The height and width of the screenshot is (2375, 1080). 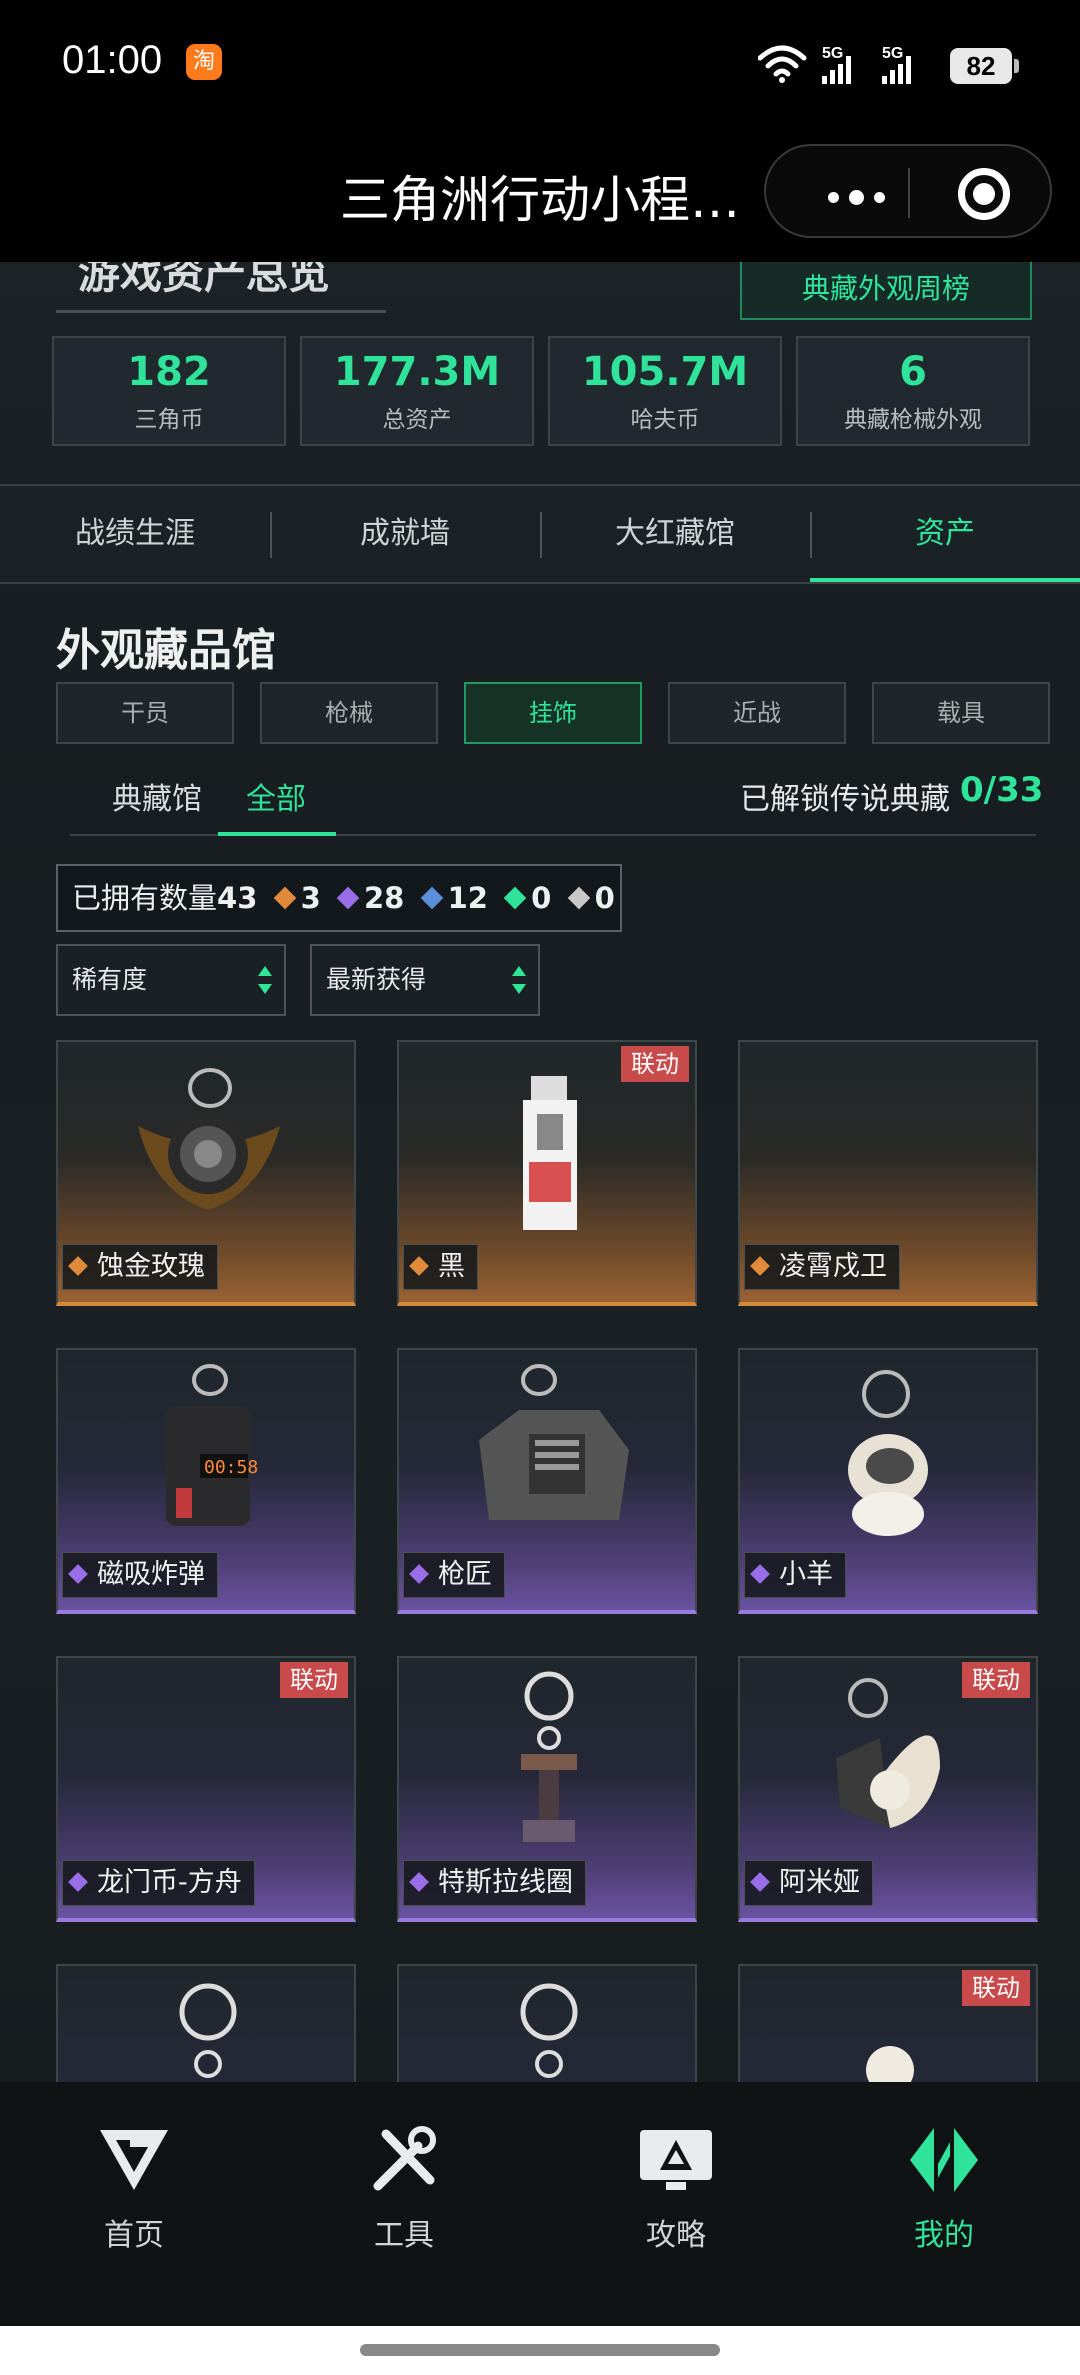 I want to click on stat-label: 哈夫币, so click(x=665, y=420).